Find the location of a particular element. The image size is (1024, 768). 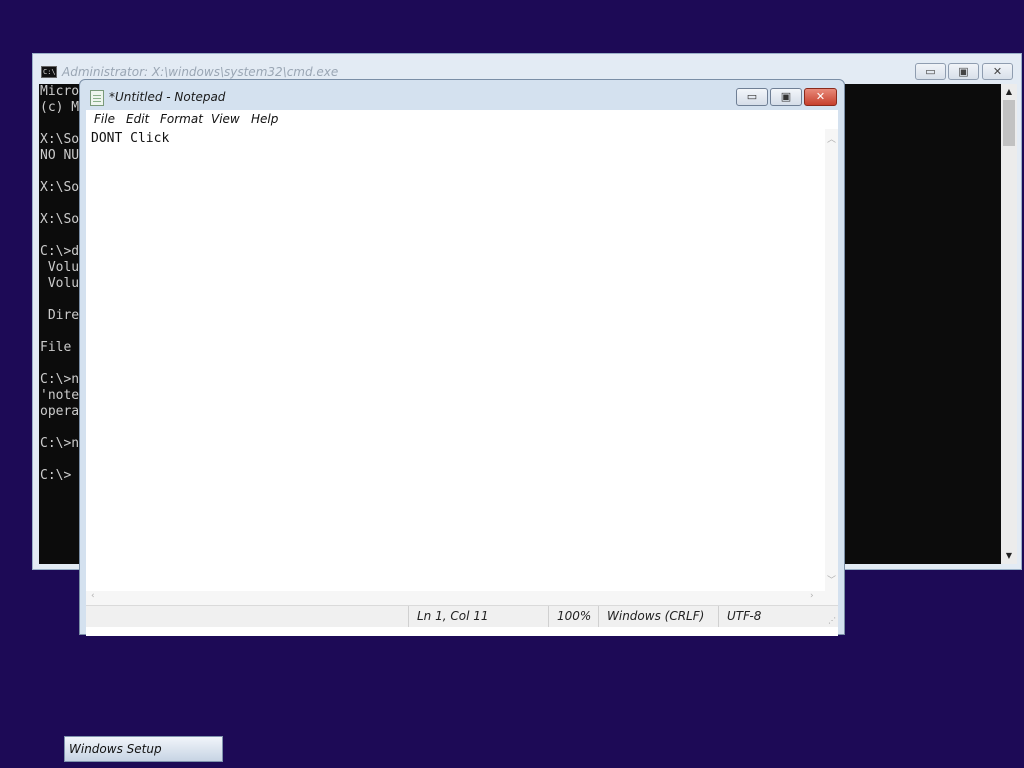

cmd-output-line: File is located at coordinates (60, 347).